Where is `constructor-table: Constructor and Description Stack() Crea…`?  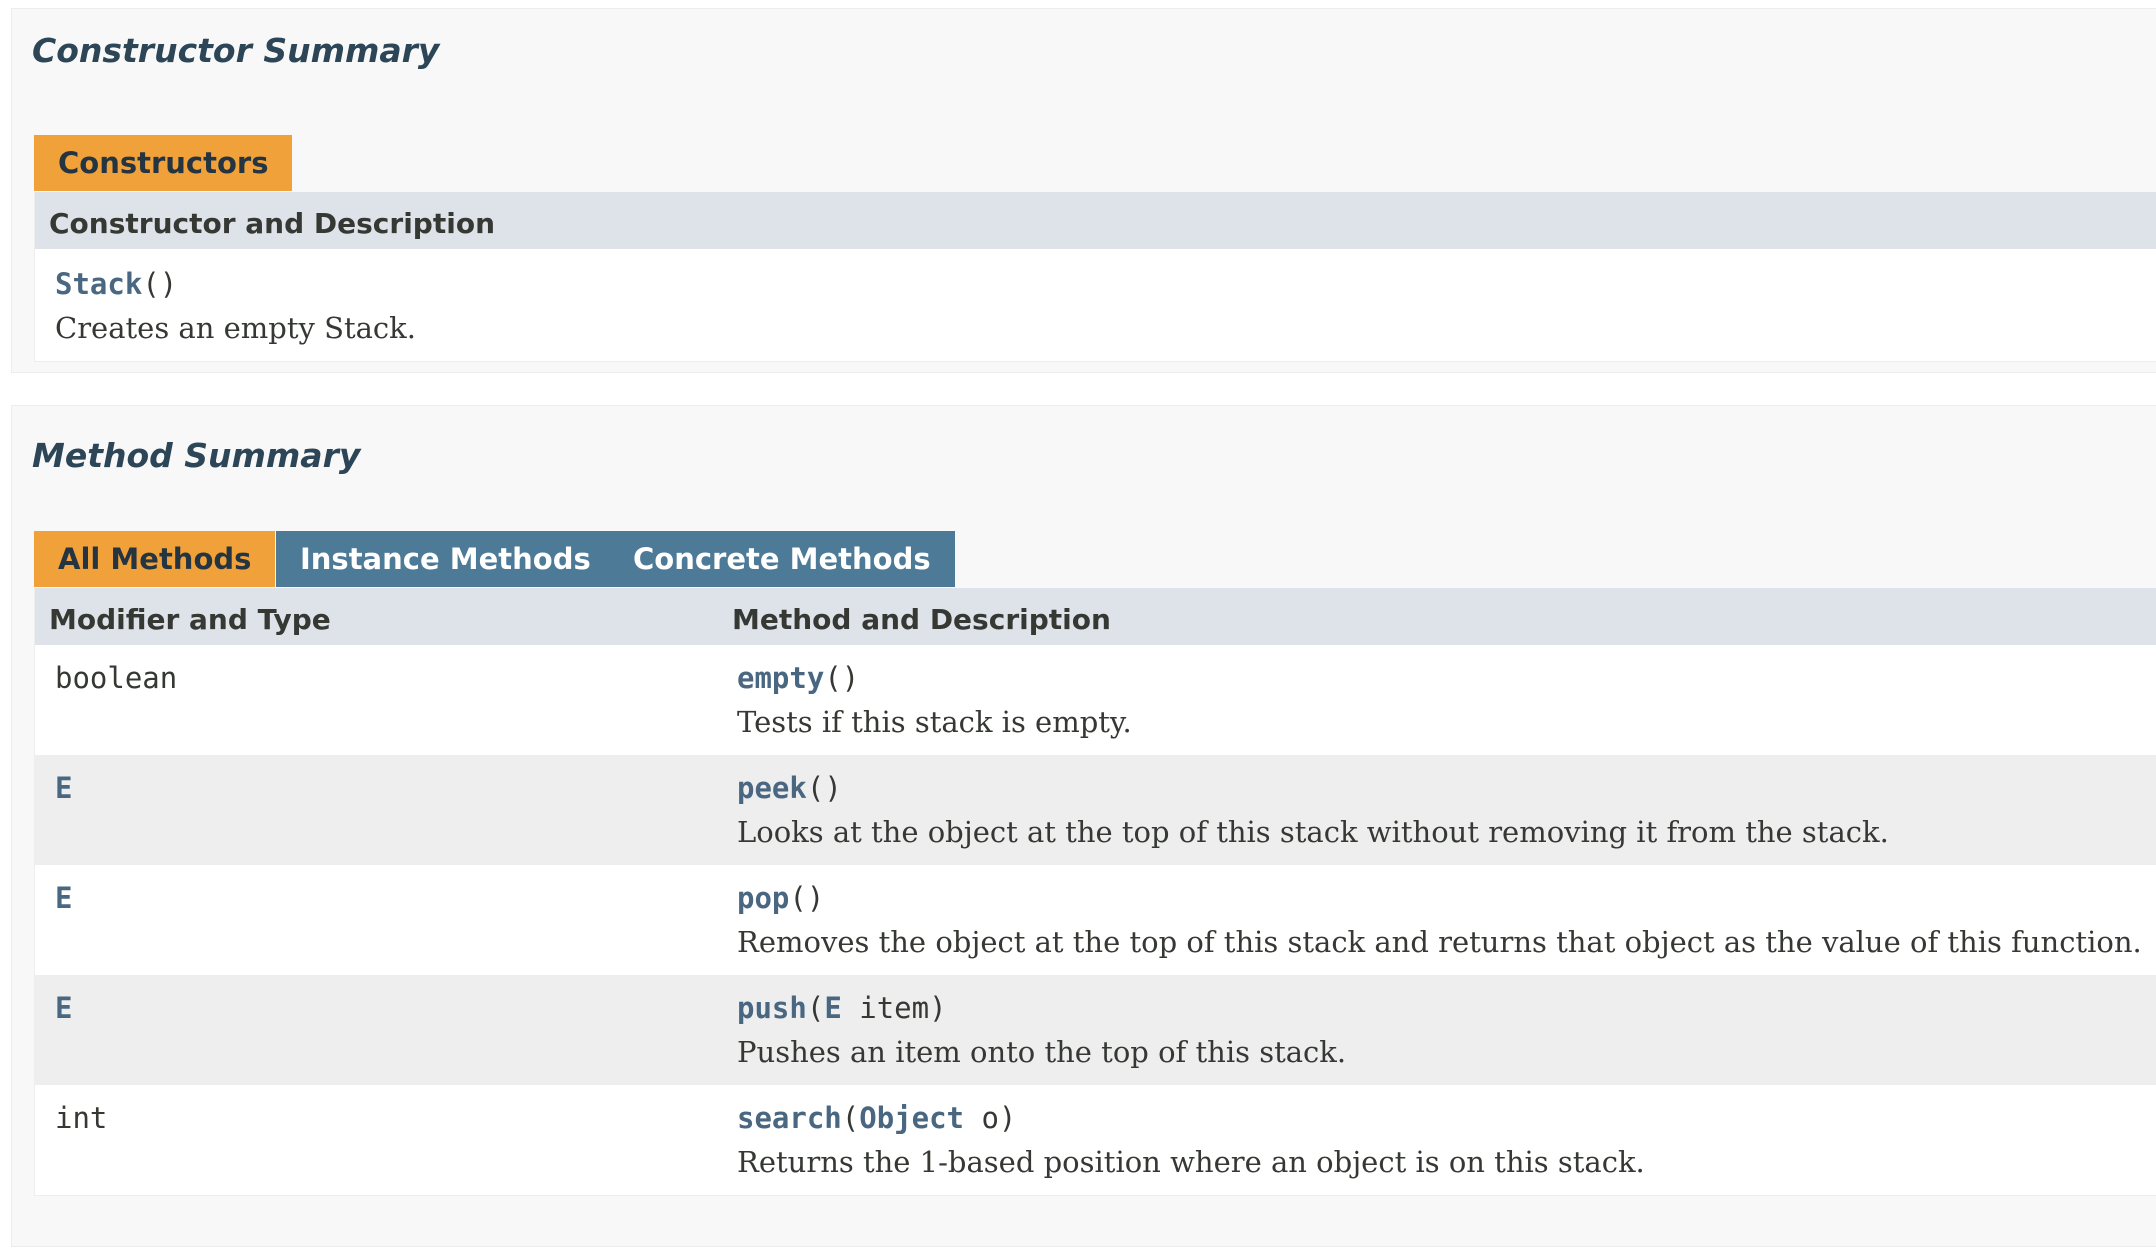
constructor-table: Constructor and Description Stack() Crea… is located at coordinates (1095, 277).